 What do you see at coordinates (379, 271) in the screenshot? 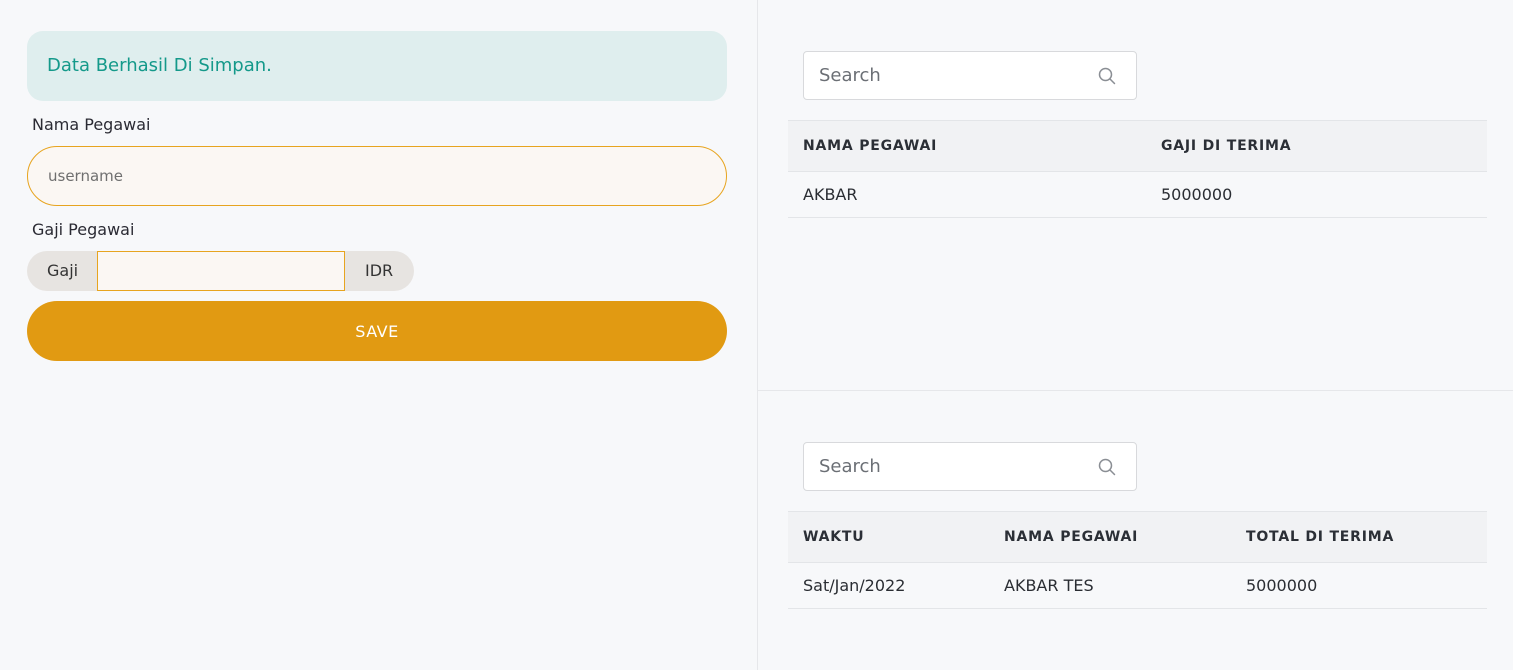
I see `currency-suffix: IDR` at bounding box center [379, 271].